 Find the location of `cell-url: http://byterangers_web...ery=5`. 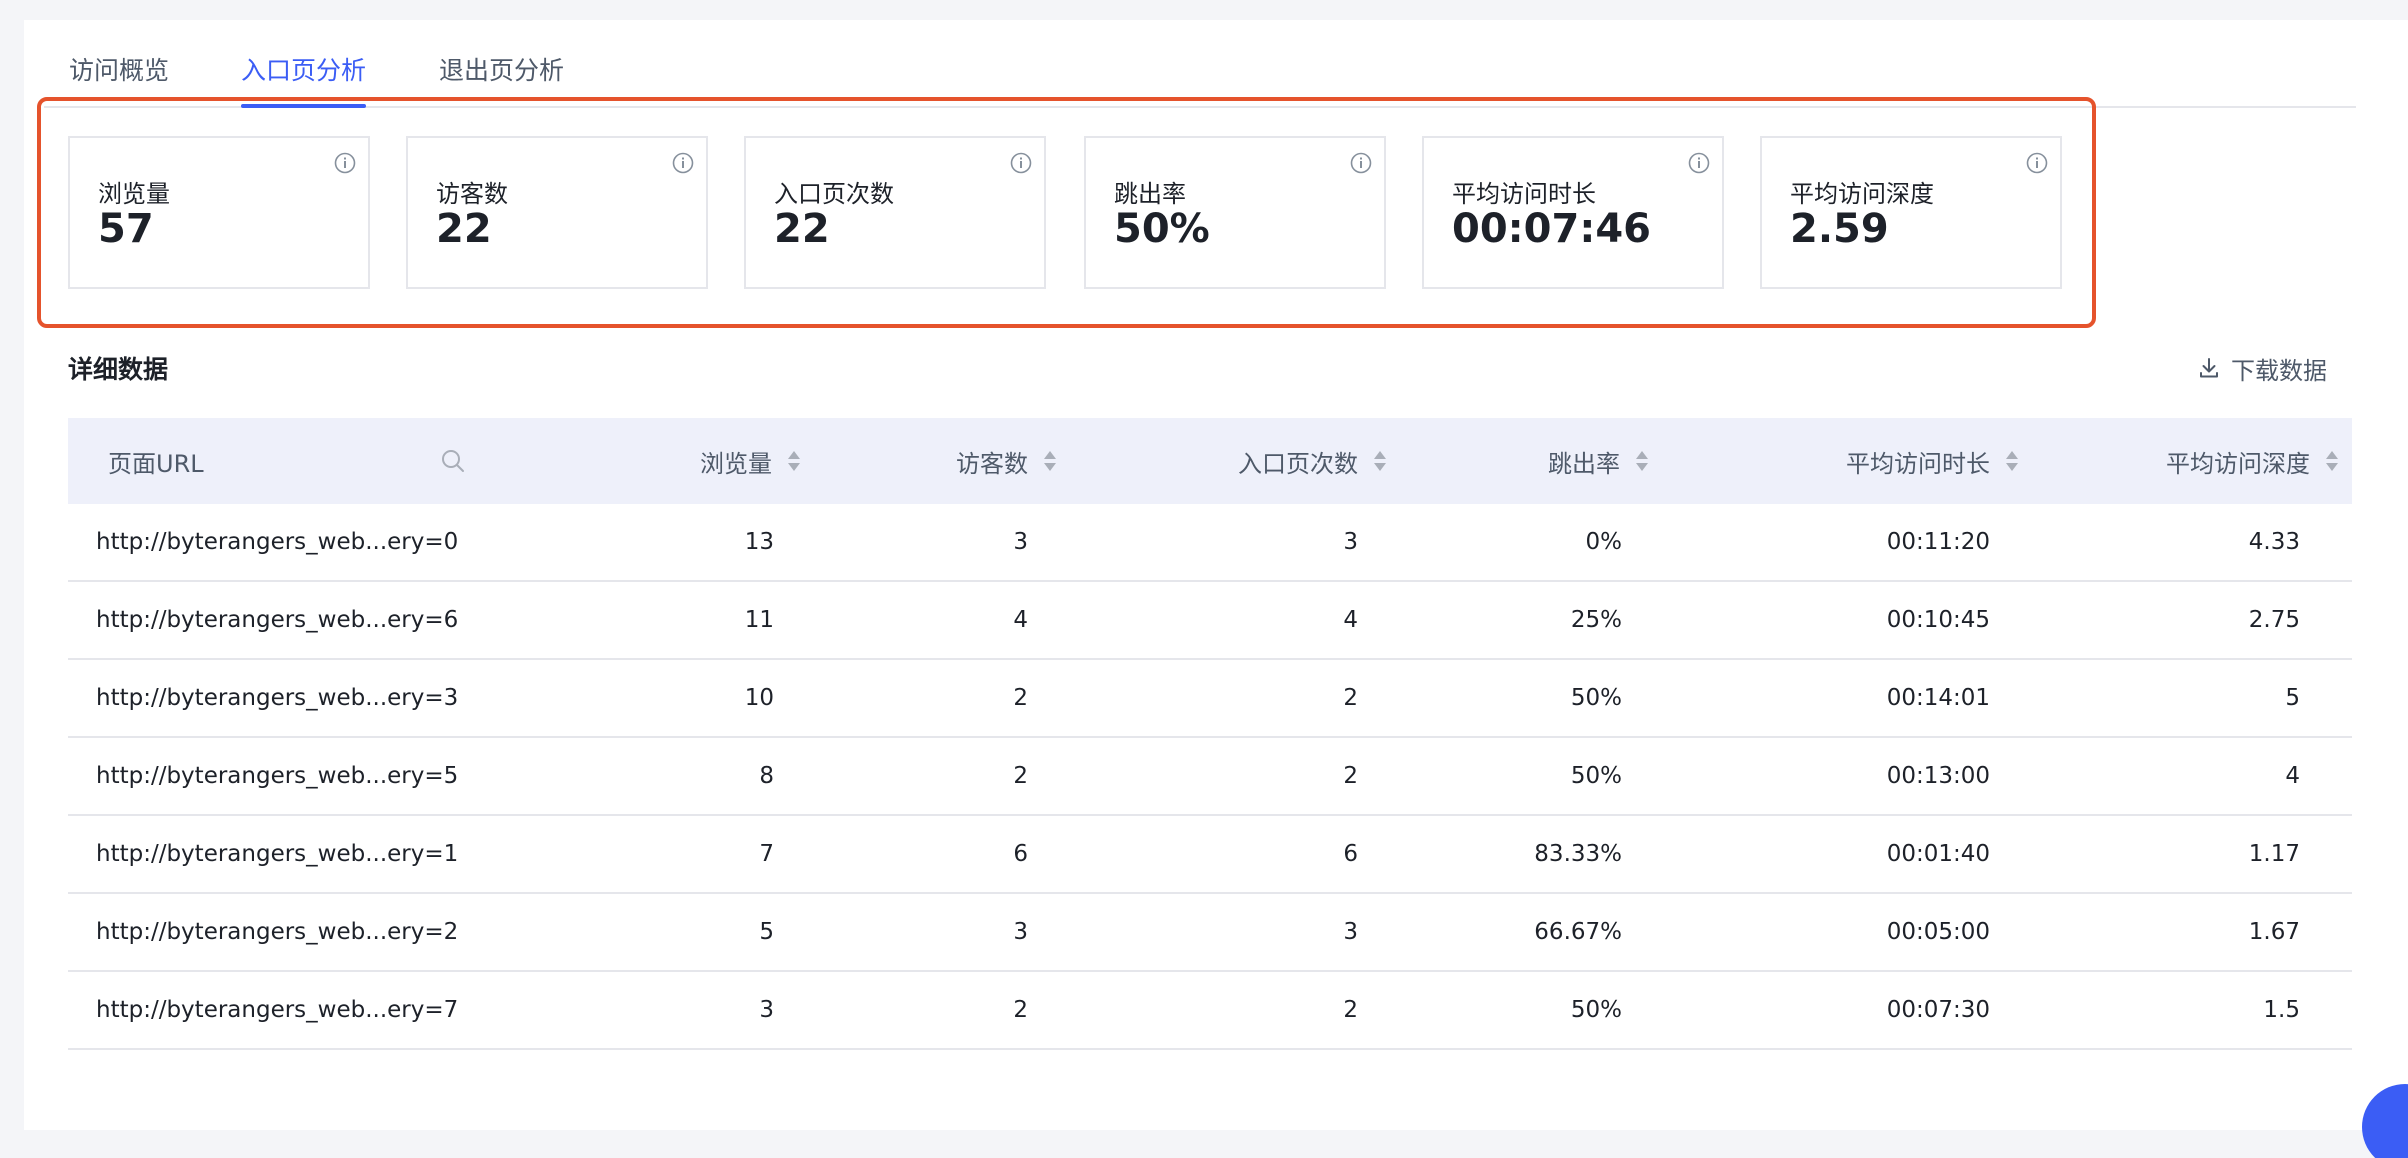

cell-url: http://byterangers_web...ery=5 is located at coordinates (277, 776).